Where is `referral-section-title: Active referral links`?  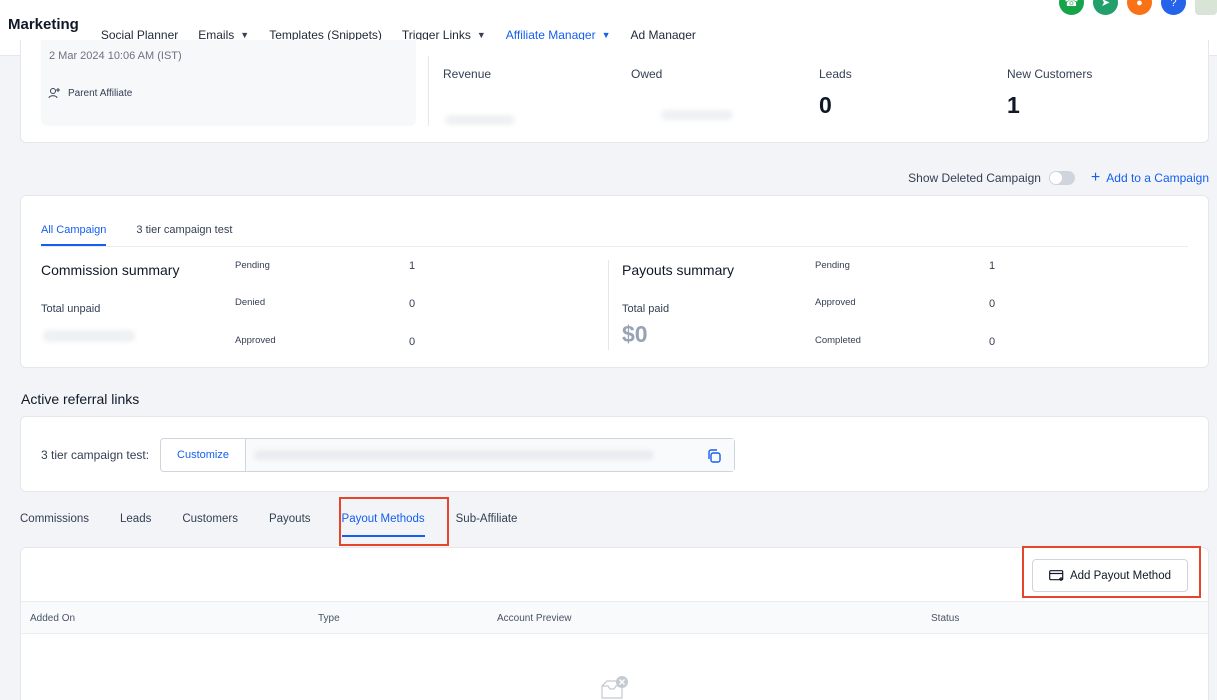
referral-section-title: Active referral links is located at coordinates (80, 399).